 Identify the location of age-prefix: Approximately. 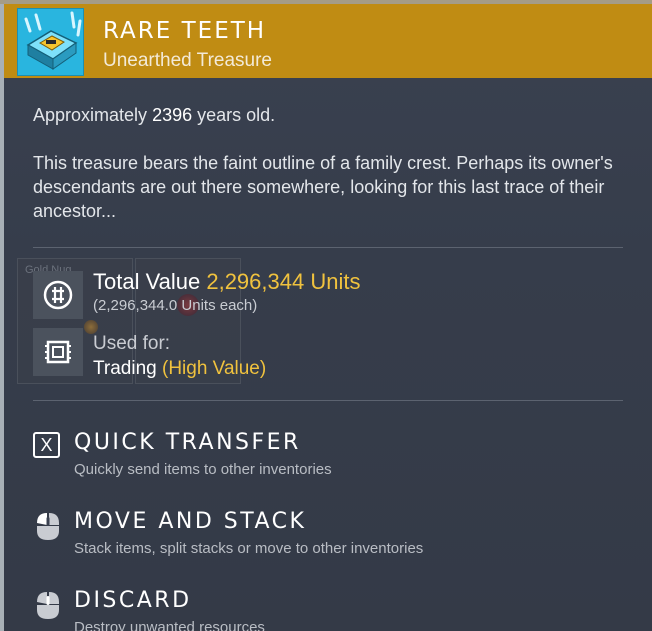
(93, 115).